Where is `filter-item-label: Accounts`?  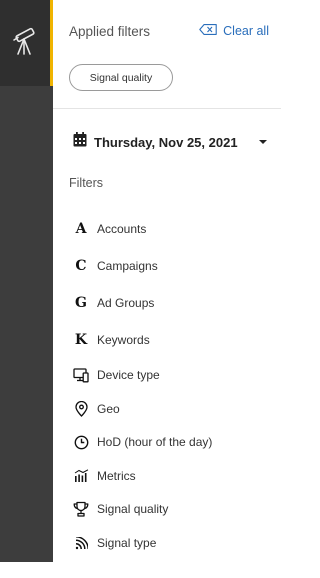 filter-item-label: Accounts is located at coordinates (122, 229).